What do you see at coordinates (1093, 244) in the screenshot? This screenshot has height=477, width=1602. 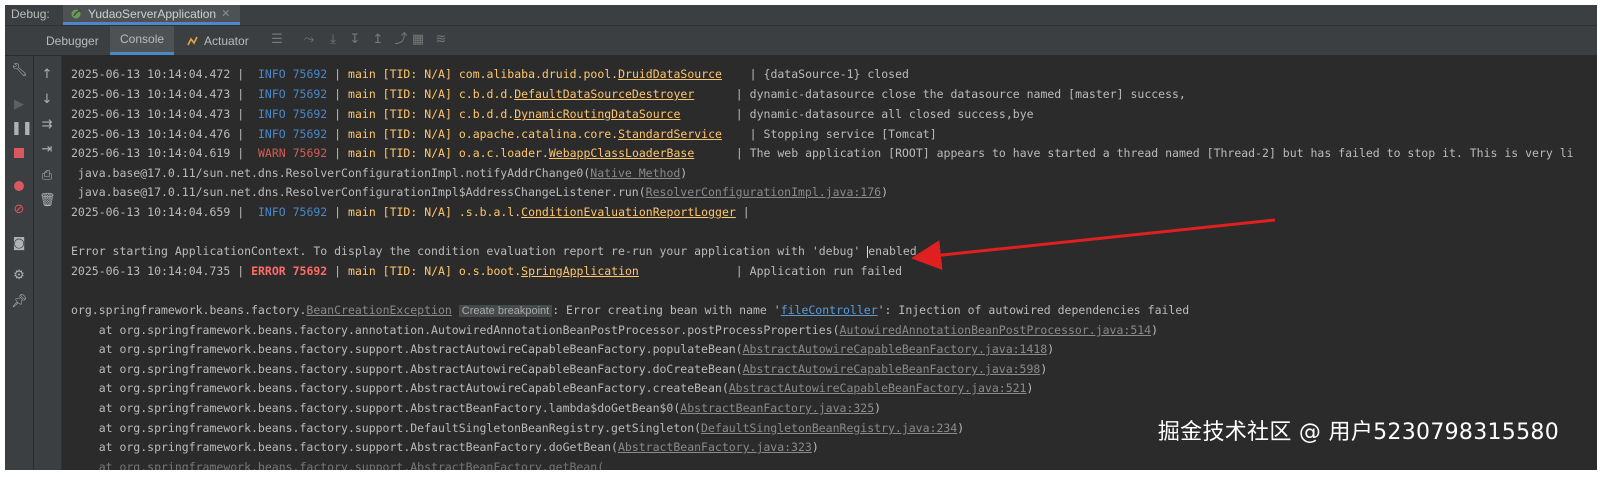 I see `annotation-arrow` at bounding box center [1093, 244].